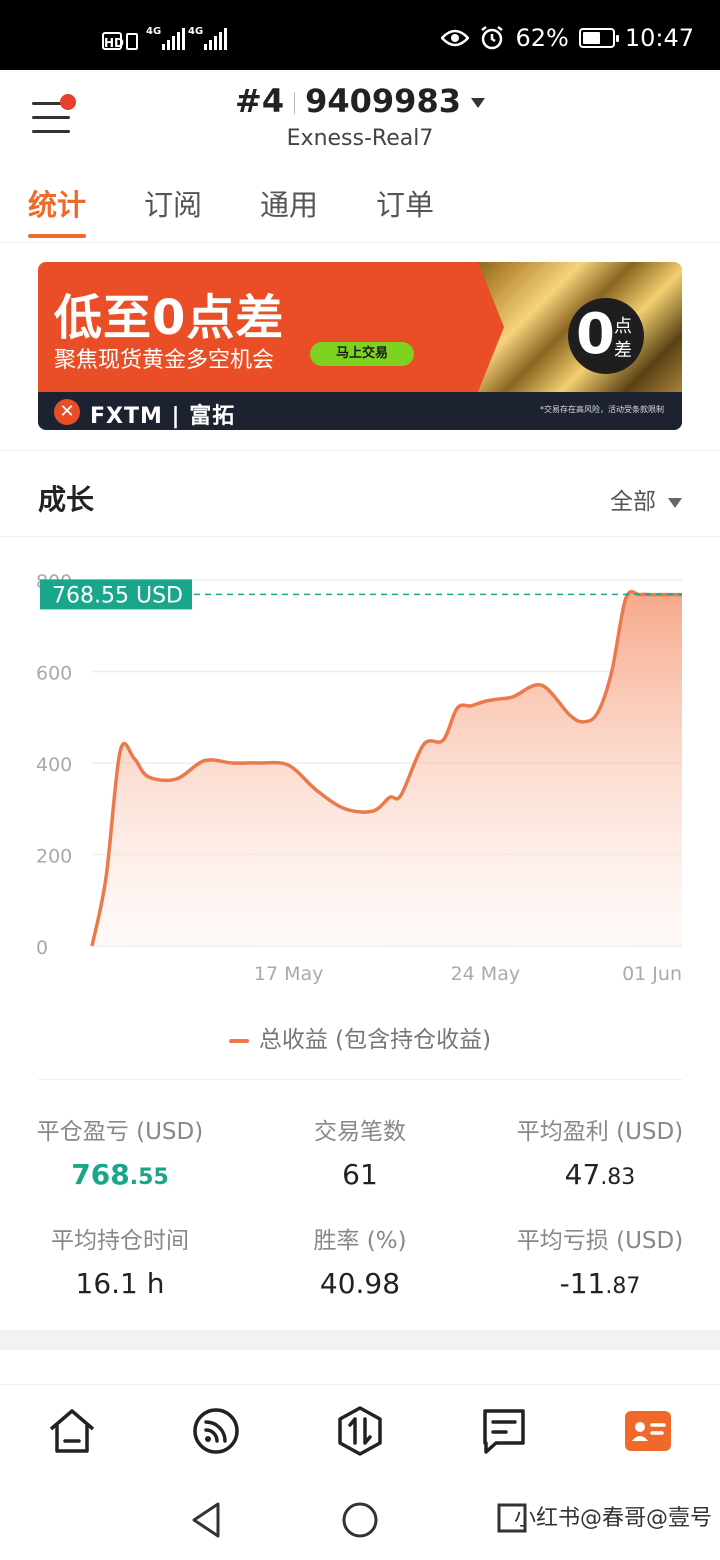 This screenshot has height=1560, width=720. I want to click on banner-headline: 低至0点差, so click(169, 318).